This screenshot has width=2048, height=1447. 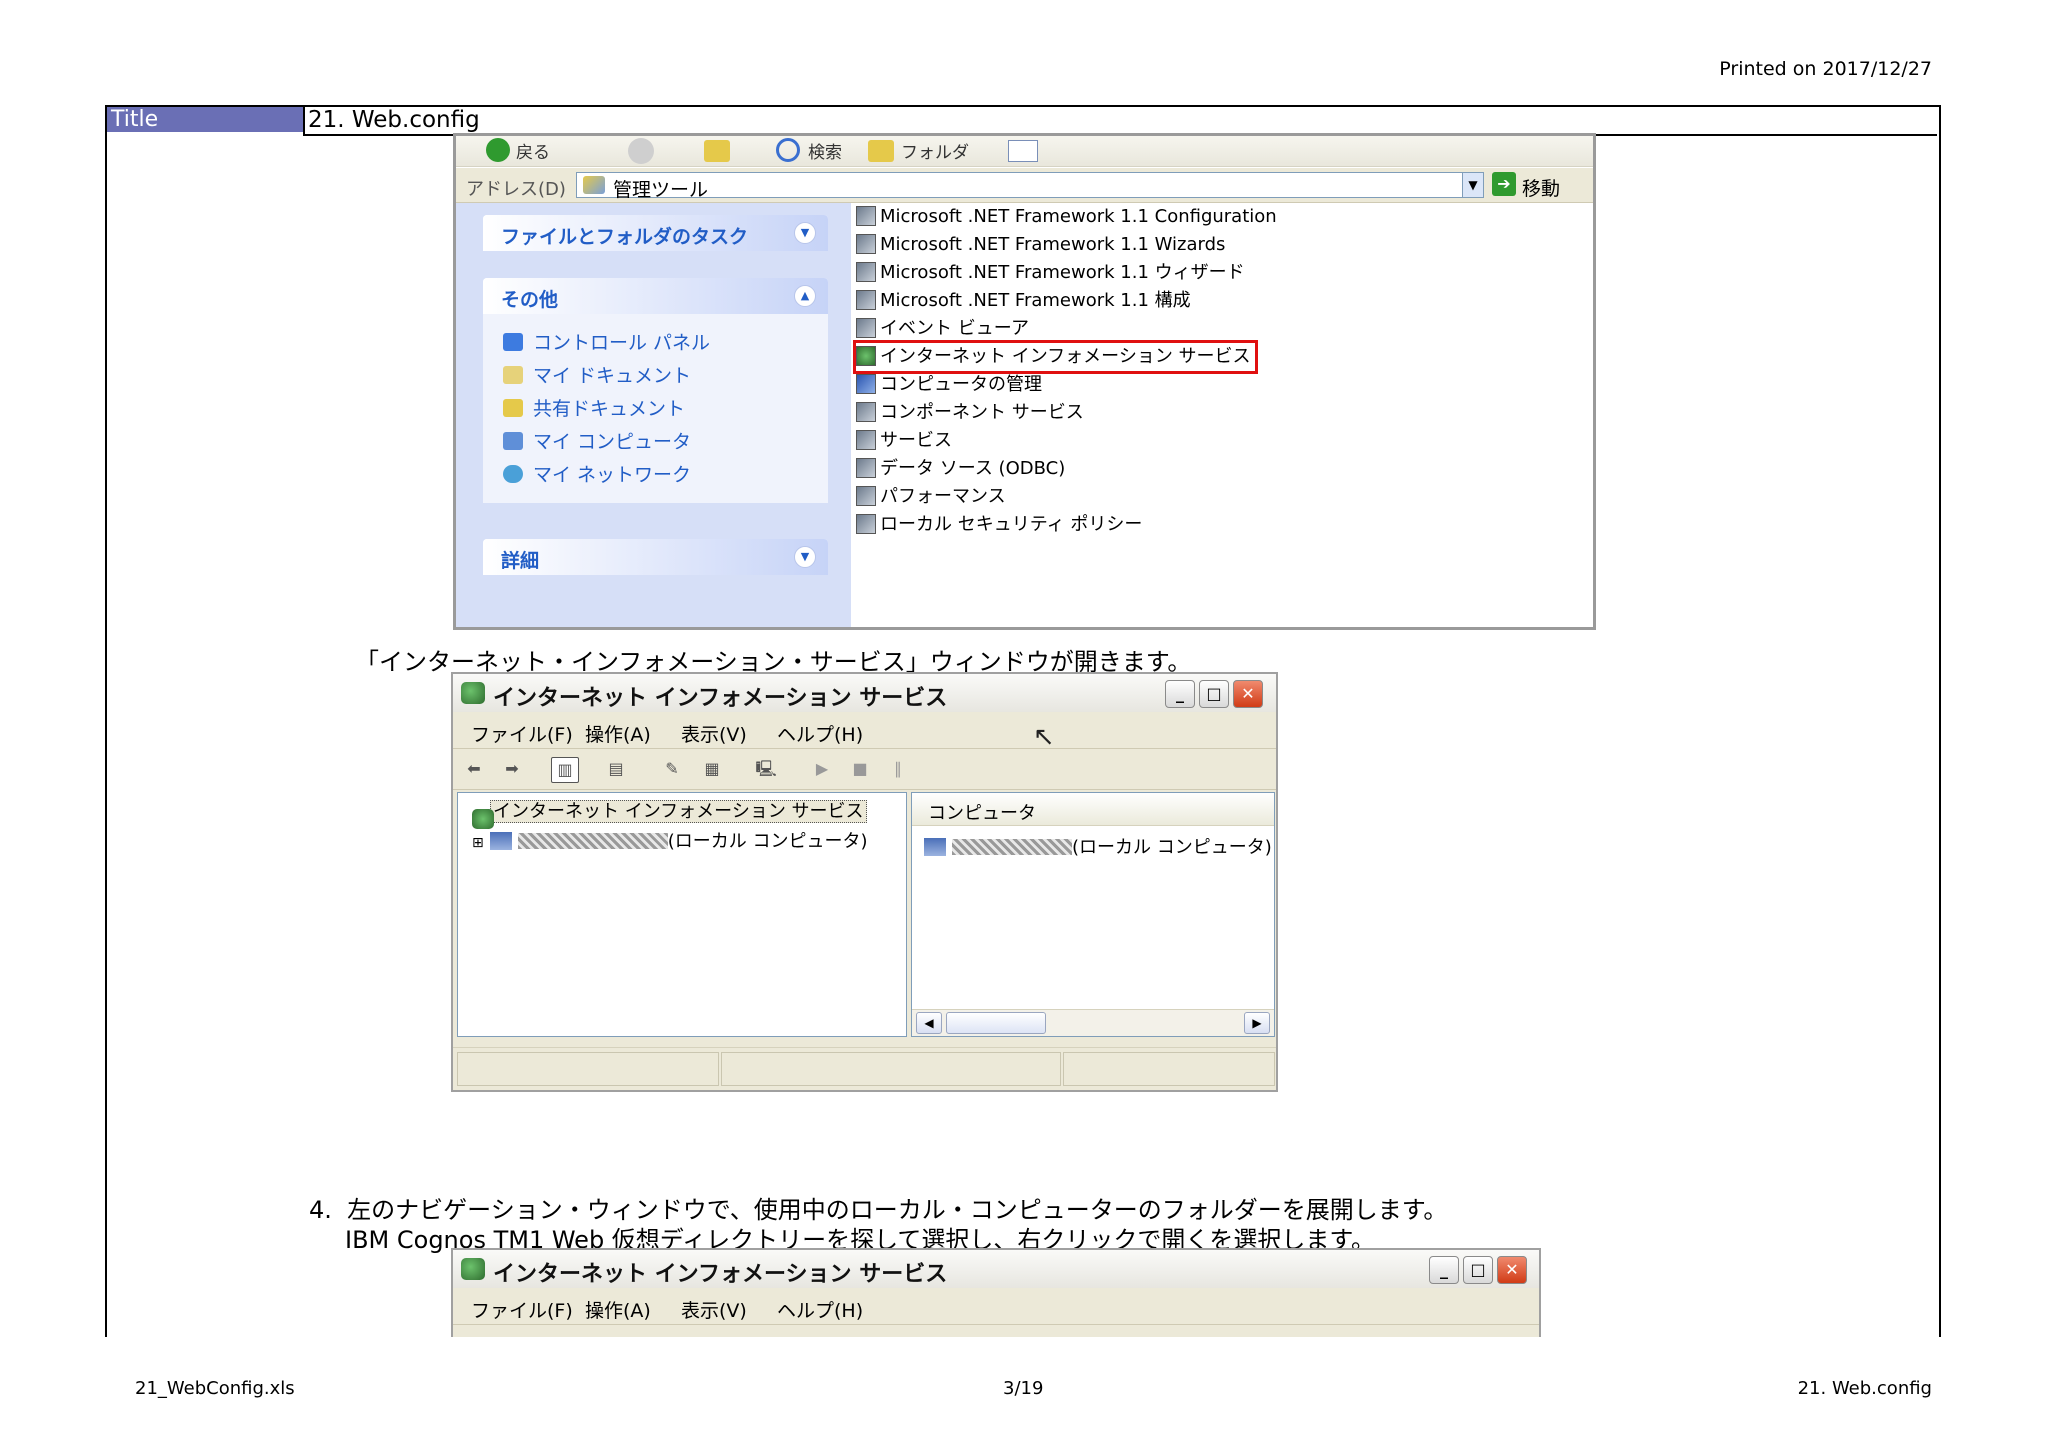 I want to click on back-arrow-icon: ⬅, so click(x=474, y=769).